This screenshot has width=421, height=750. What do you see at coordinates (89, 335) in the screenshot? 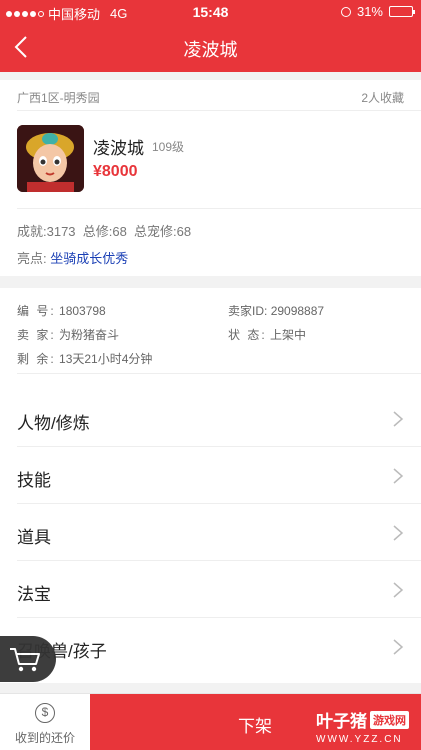
I see `seller-value: 为粉猪奋斗` at bounding box center [89, 335].